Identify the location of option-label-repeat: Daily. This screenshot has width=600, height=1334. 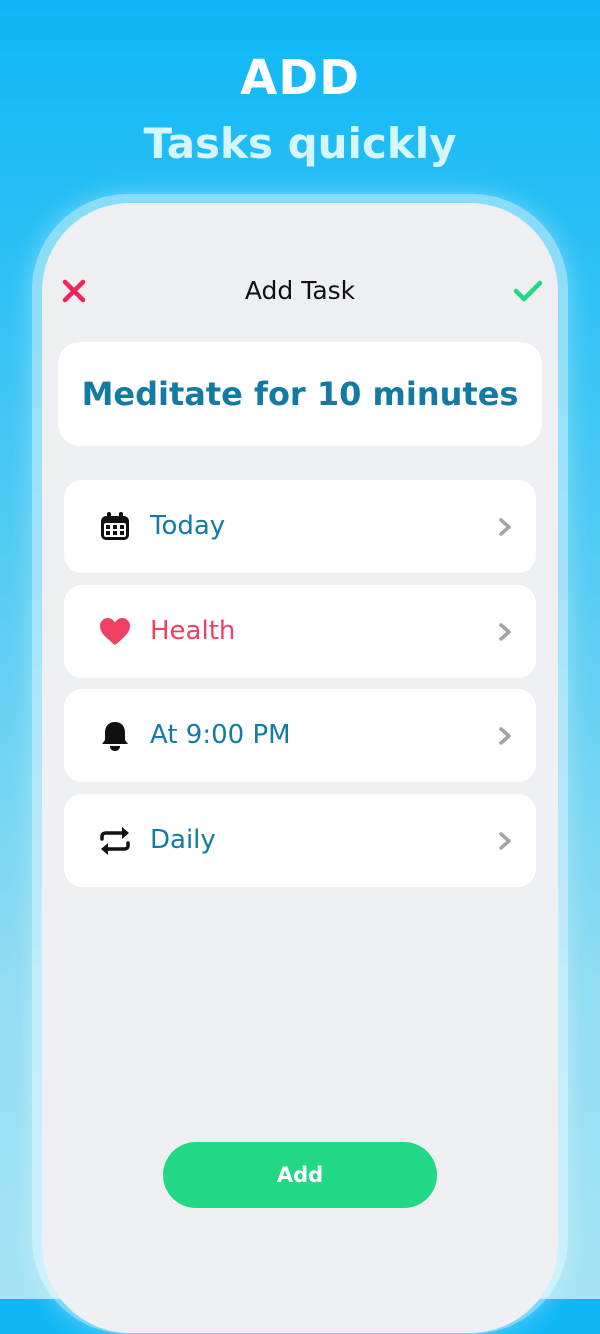
(183, 840).